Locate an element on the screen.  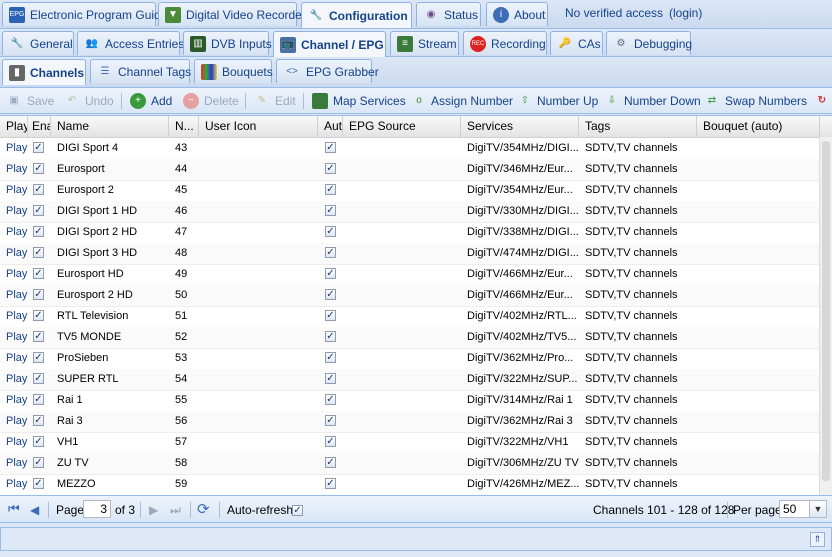
col-header-user-icon: User Icon is located at coordinates (258, 126).